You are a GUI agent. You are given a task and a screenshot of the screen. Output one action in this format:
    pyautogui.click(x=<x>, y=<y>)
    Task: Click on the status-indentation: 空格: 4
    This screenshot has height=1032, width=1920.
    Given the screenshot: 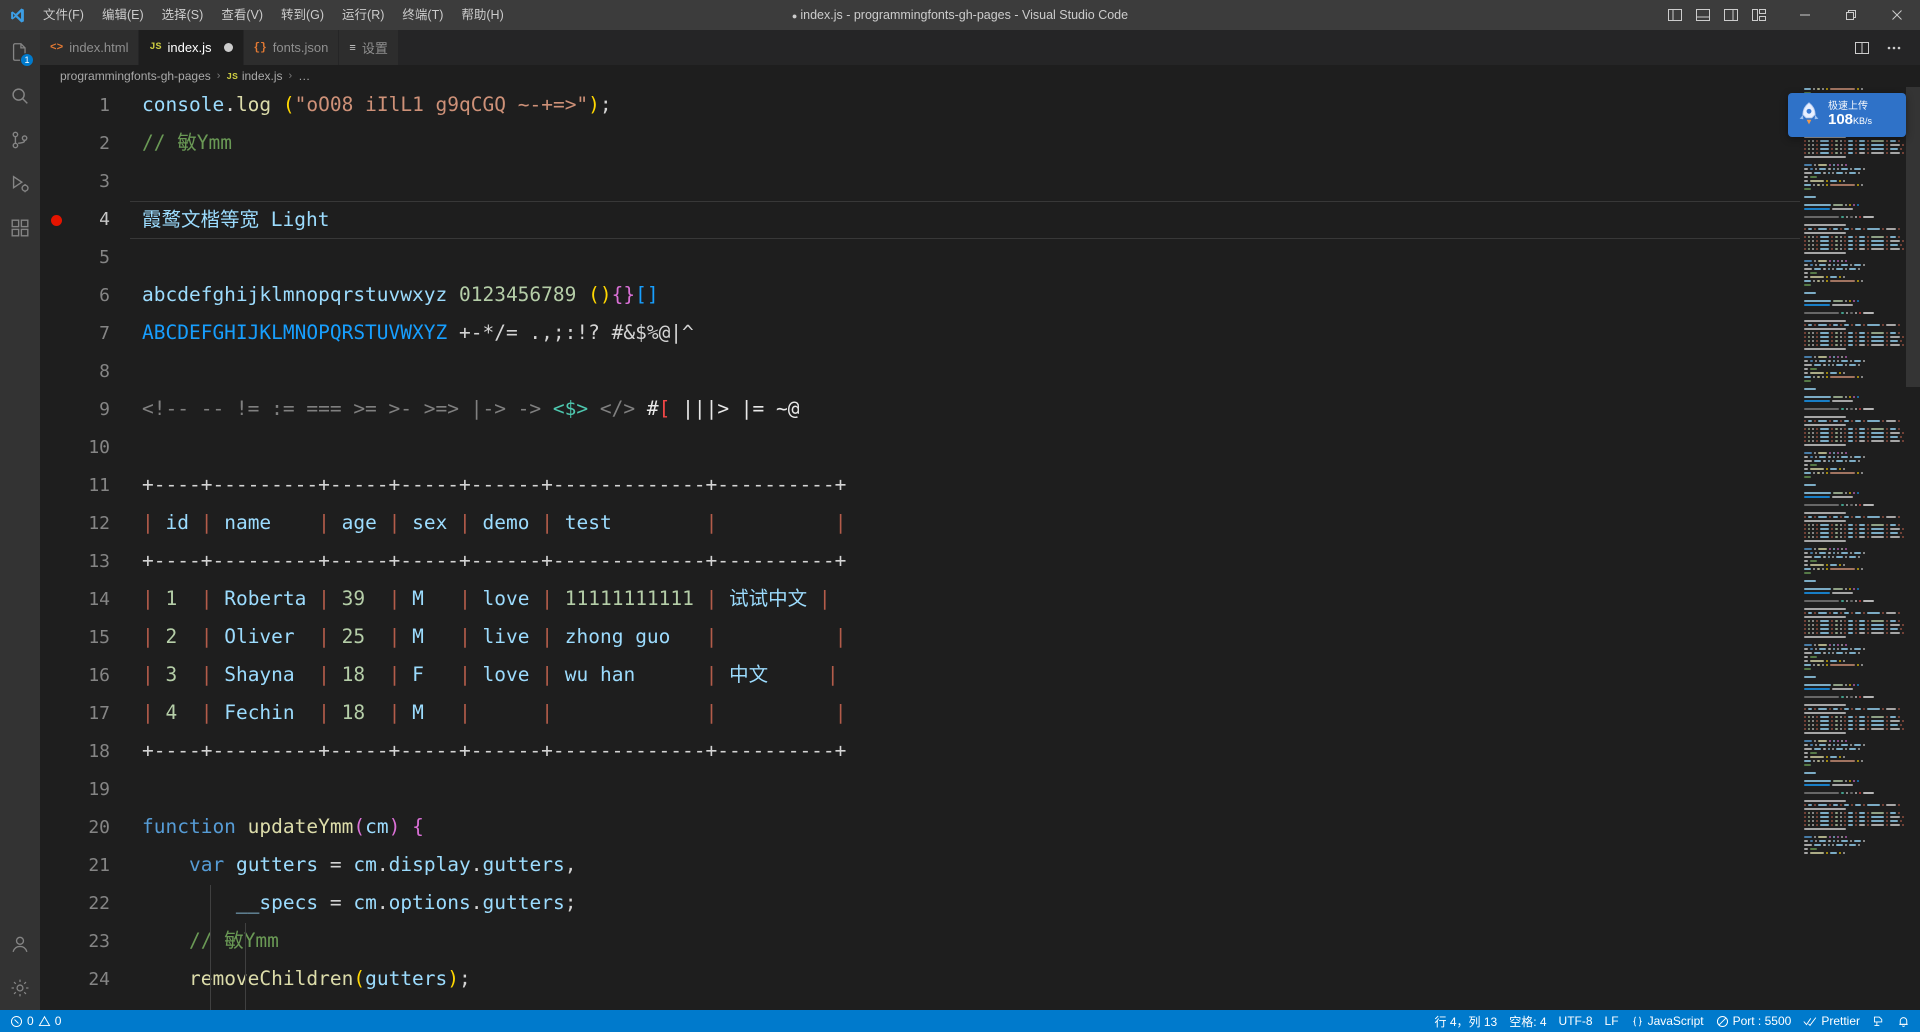 What is the action you would take?
    pyautogui.click(x=1527, y=1021)
    